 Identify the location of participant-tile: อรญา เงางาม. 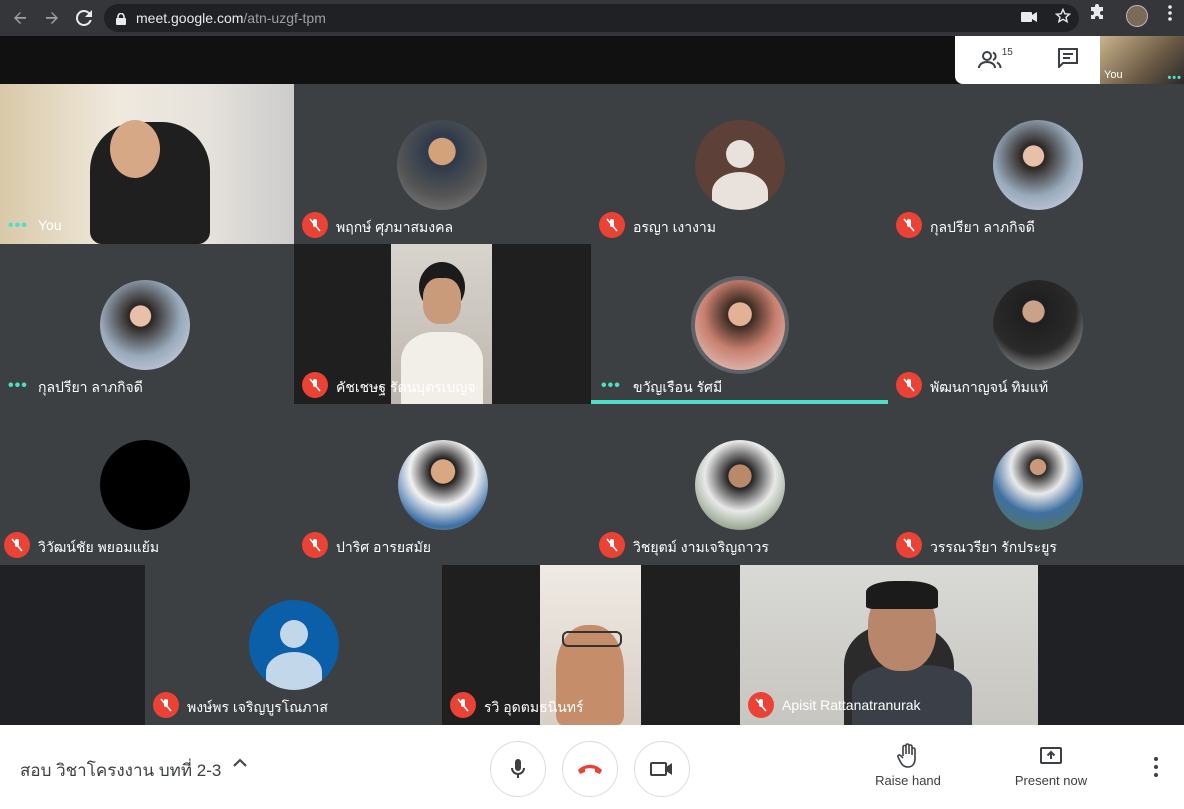
(739, 164).